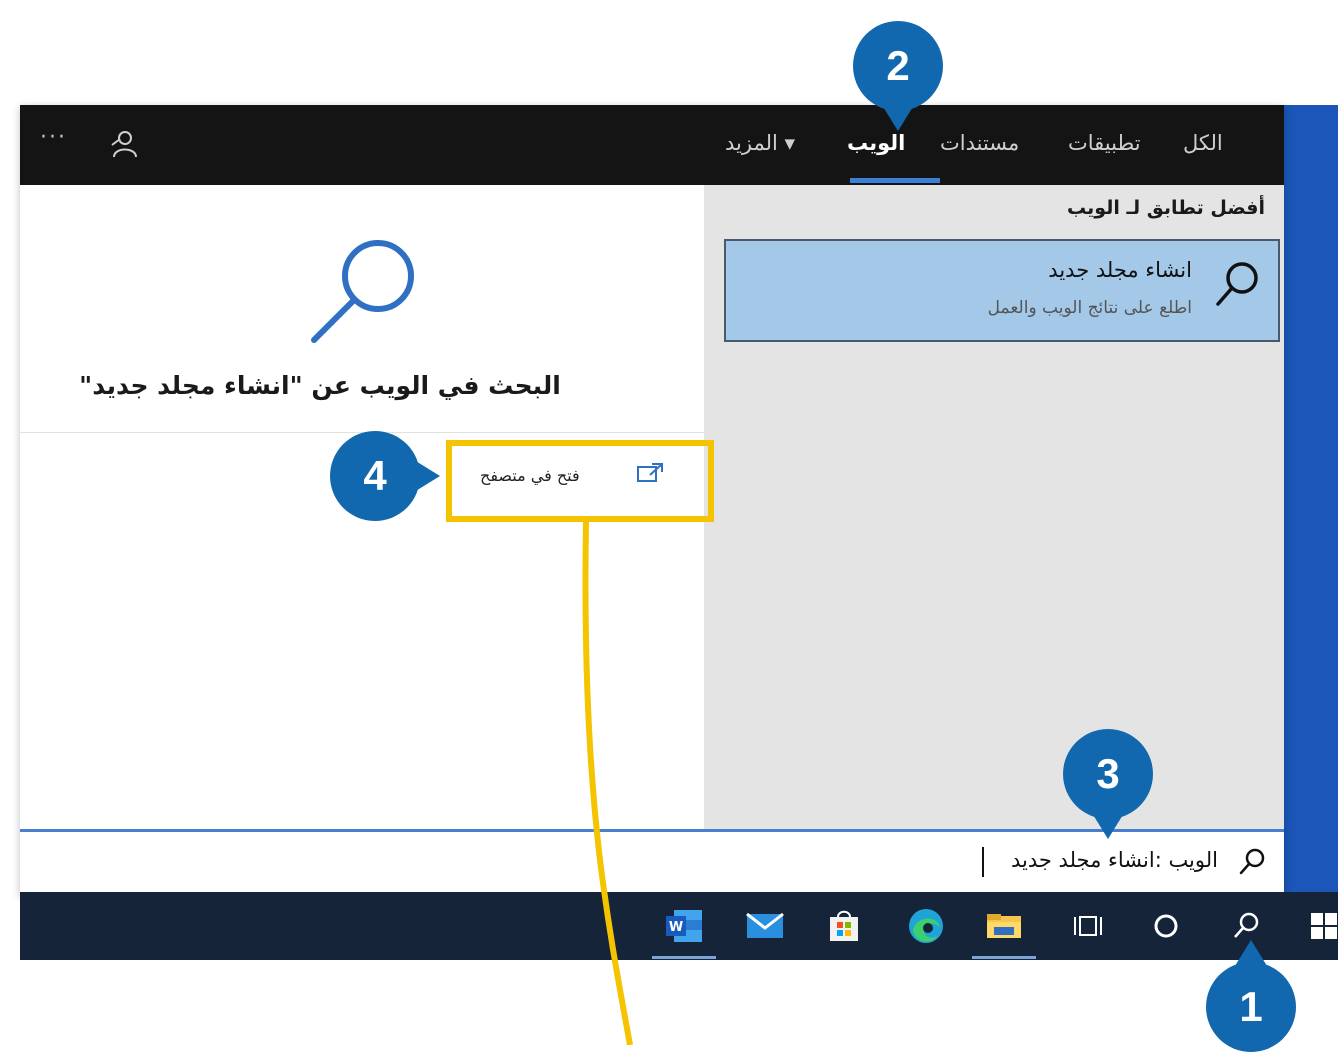  I want to click on callout-3: 3, so click(1108, 784).